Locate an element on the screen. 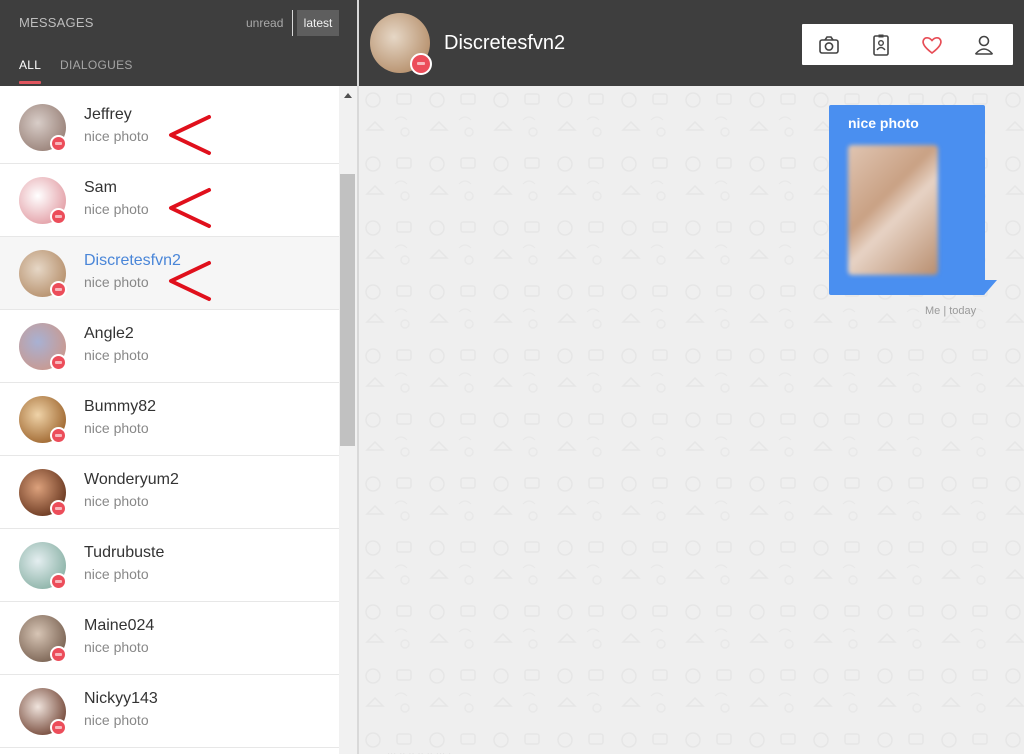 The width and height of the screenshot is (1024, 754). conversation-item: Discretesfvn2 nice photo is located at coordinates (169, 273).